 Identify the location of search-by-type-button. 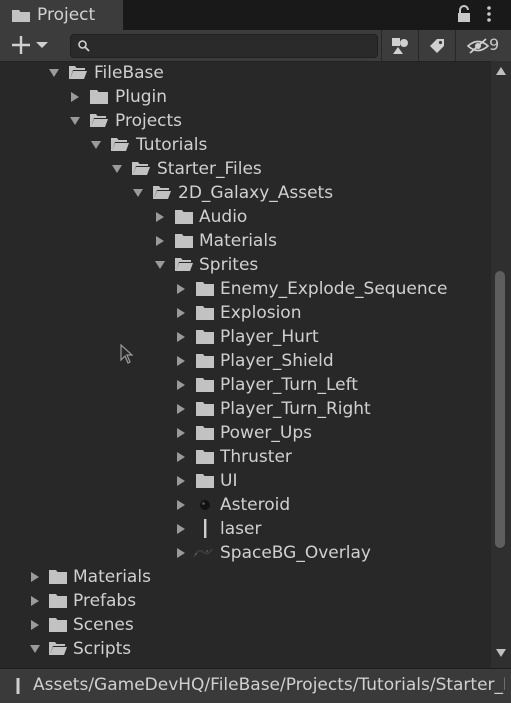
(399, 45).